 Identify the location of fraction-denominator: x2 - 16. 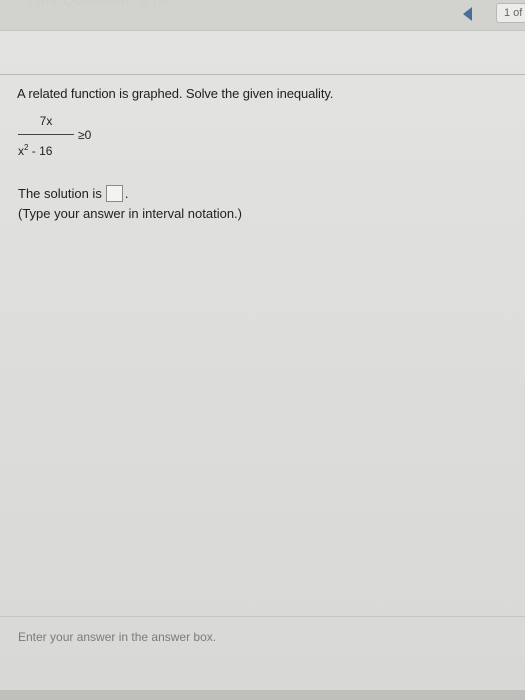
(35, 150).